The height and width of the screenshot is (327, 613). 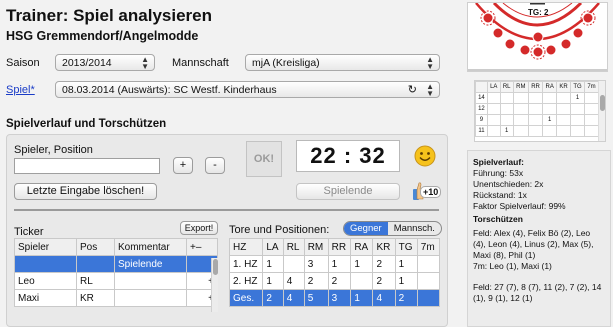 I want to click on goals-title: Tore und Positionen:, so click(x=279, y=230).